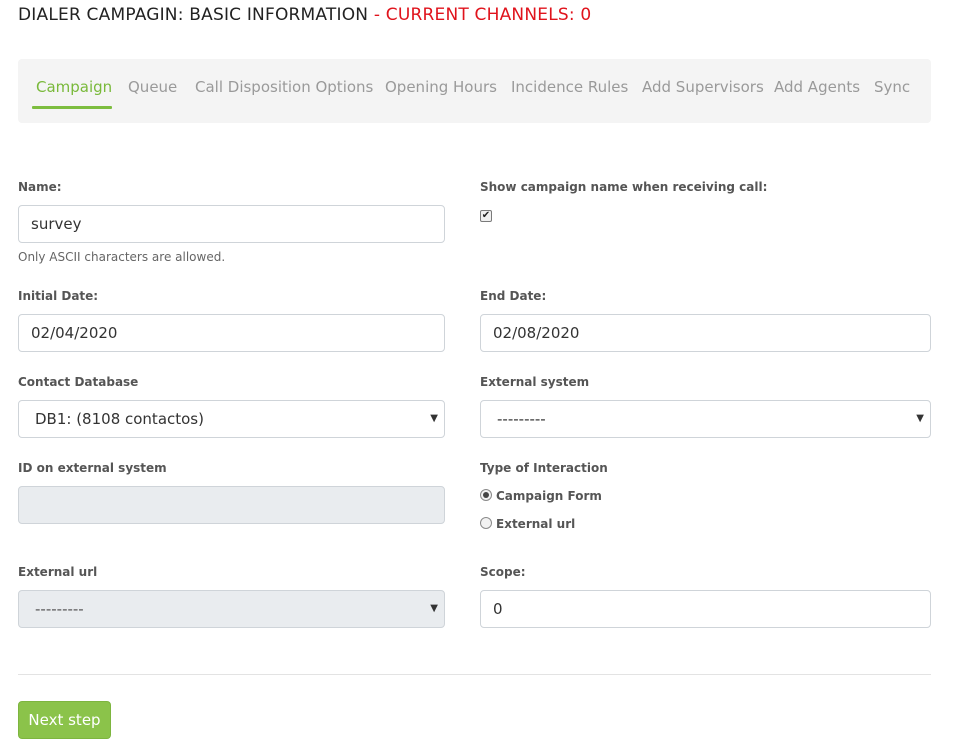 This screenshot has width=960, height=751. I want to click on external-id-label: ID on external system, so click(92, 468).